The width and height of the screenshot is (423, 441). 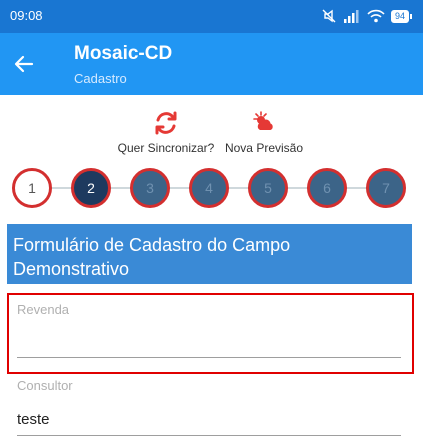 What do you see at coordinates (211, 64) in the screenshot?
I see `app-bar: Mosaic-CD Cadastro` at bounding box center [211, 64].